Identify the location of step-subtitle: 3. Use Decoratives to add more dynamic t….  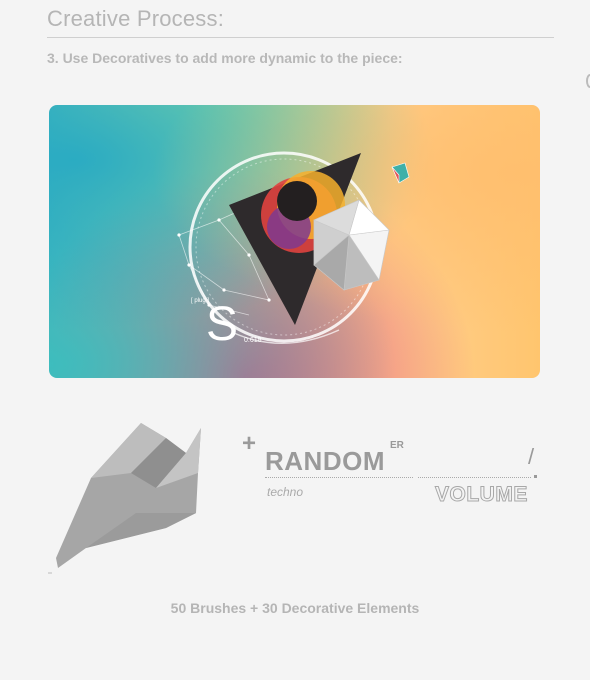
(225, 58).